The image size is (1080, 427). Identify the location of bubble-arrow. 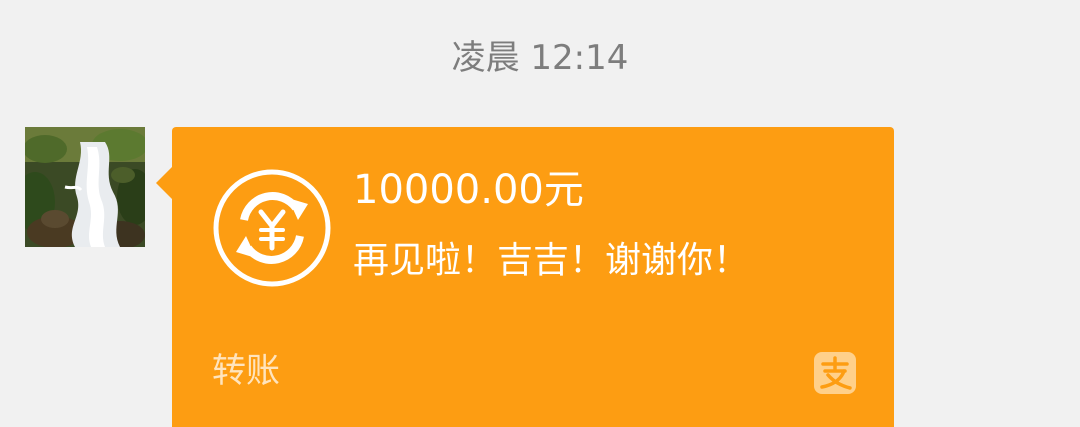
(164, 183).